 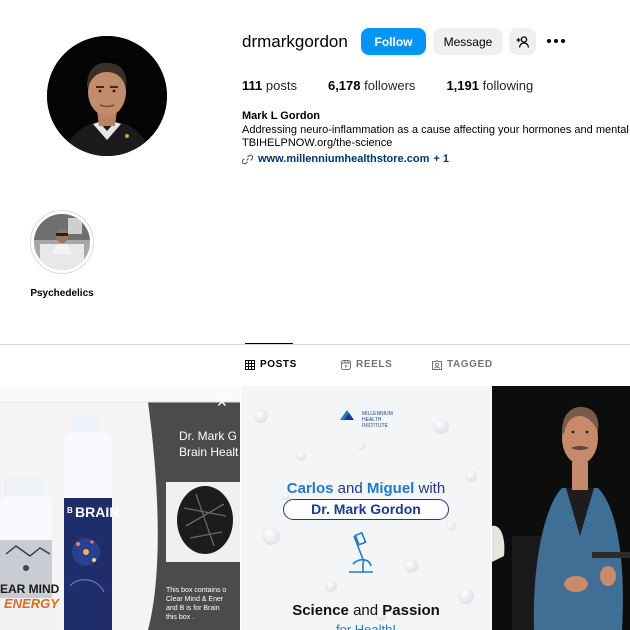 I want to click on profile-photo, so click(x=107, y=96).